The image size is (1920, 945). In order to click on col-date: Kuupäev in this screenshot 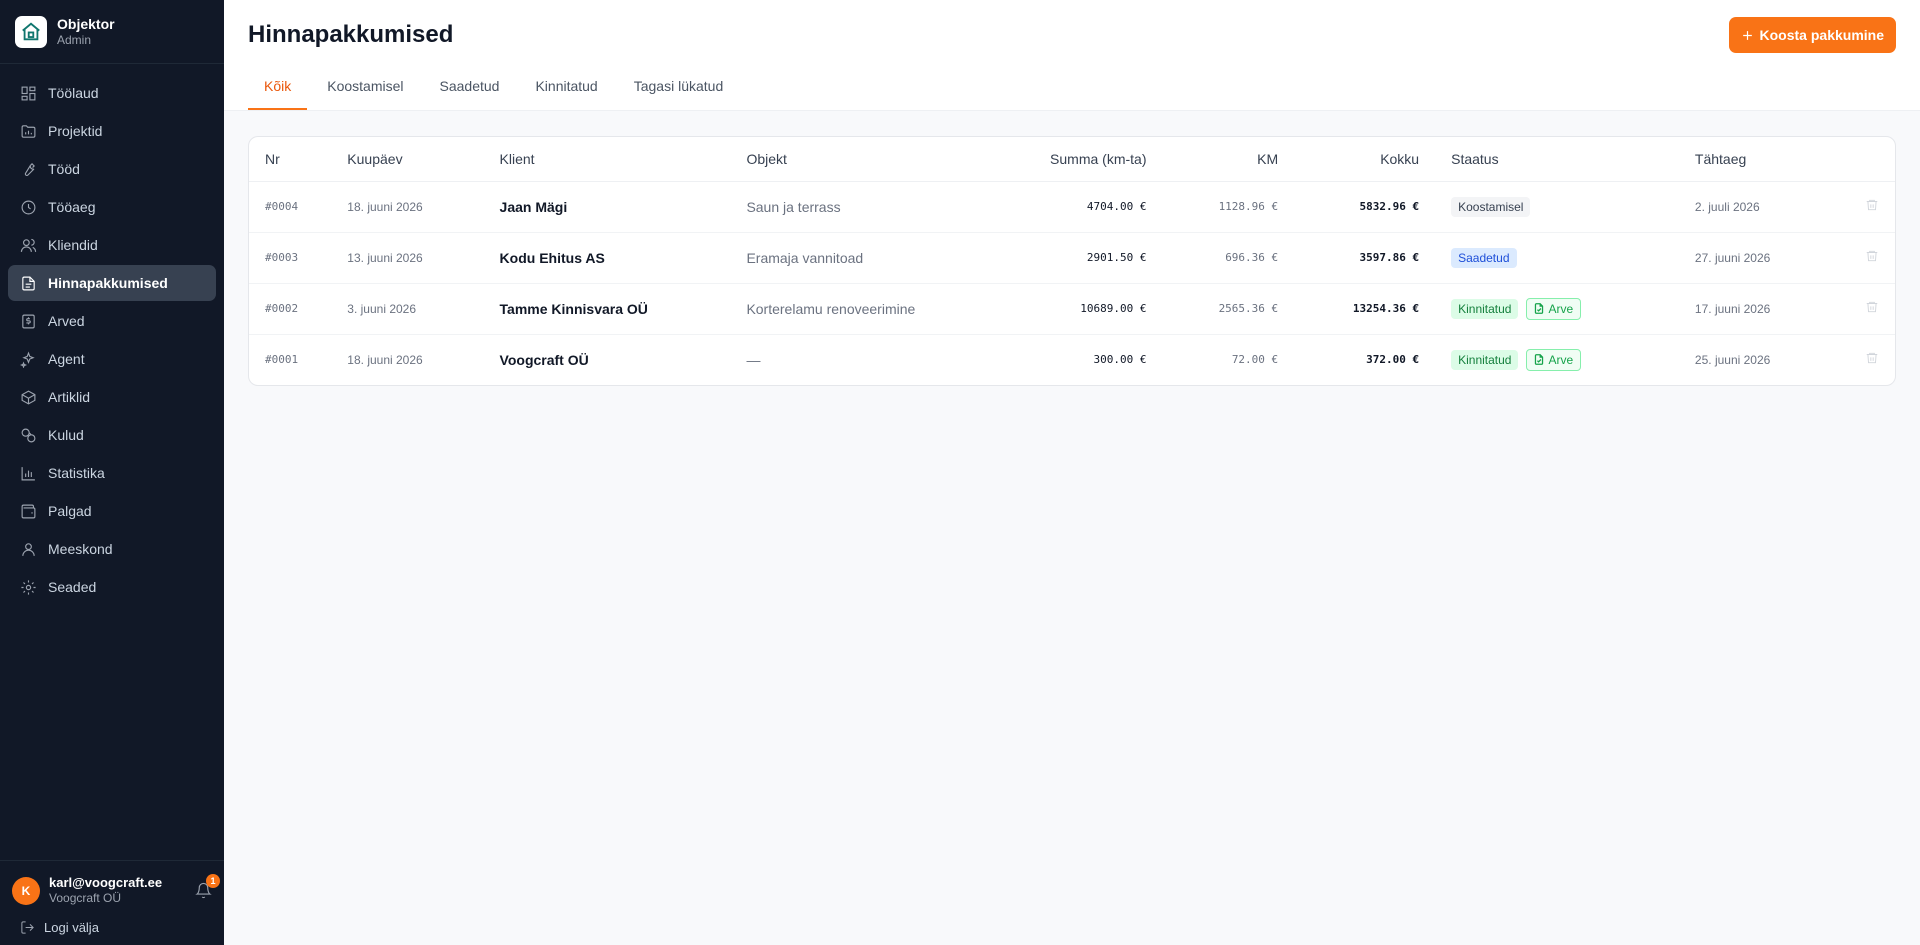, I will do `click(407, 159)`.